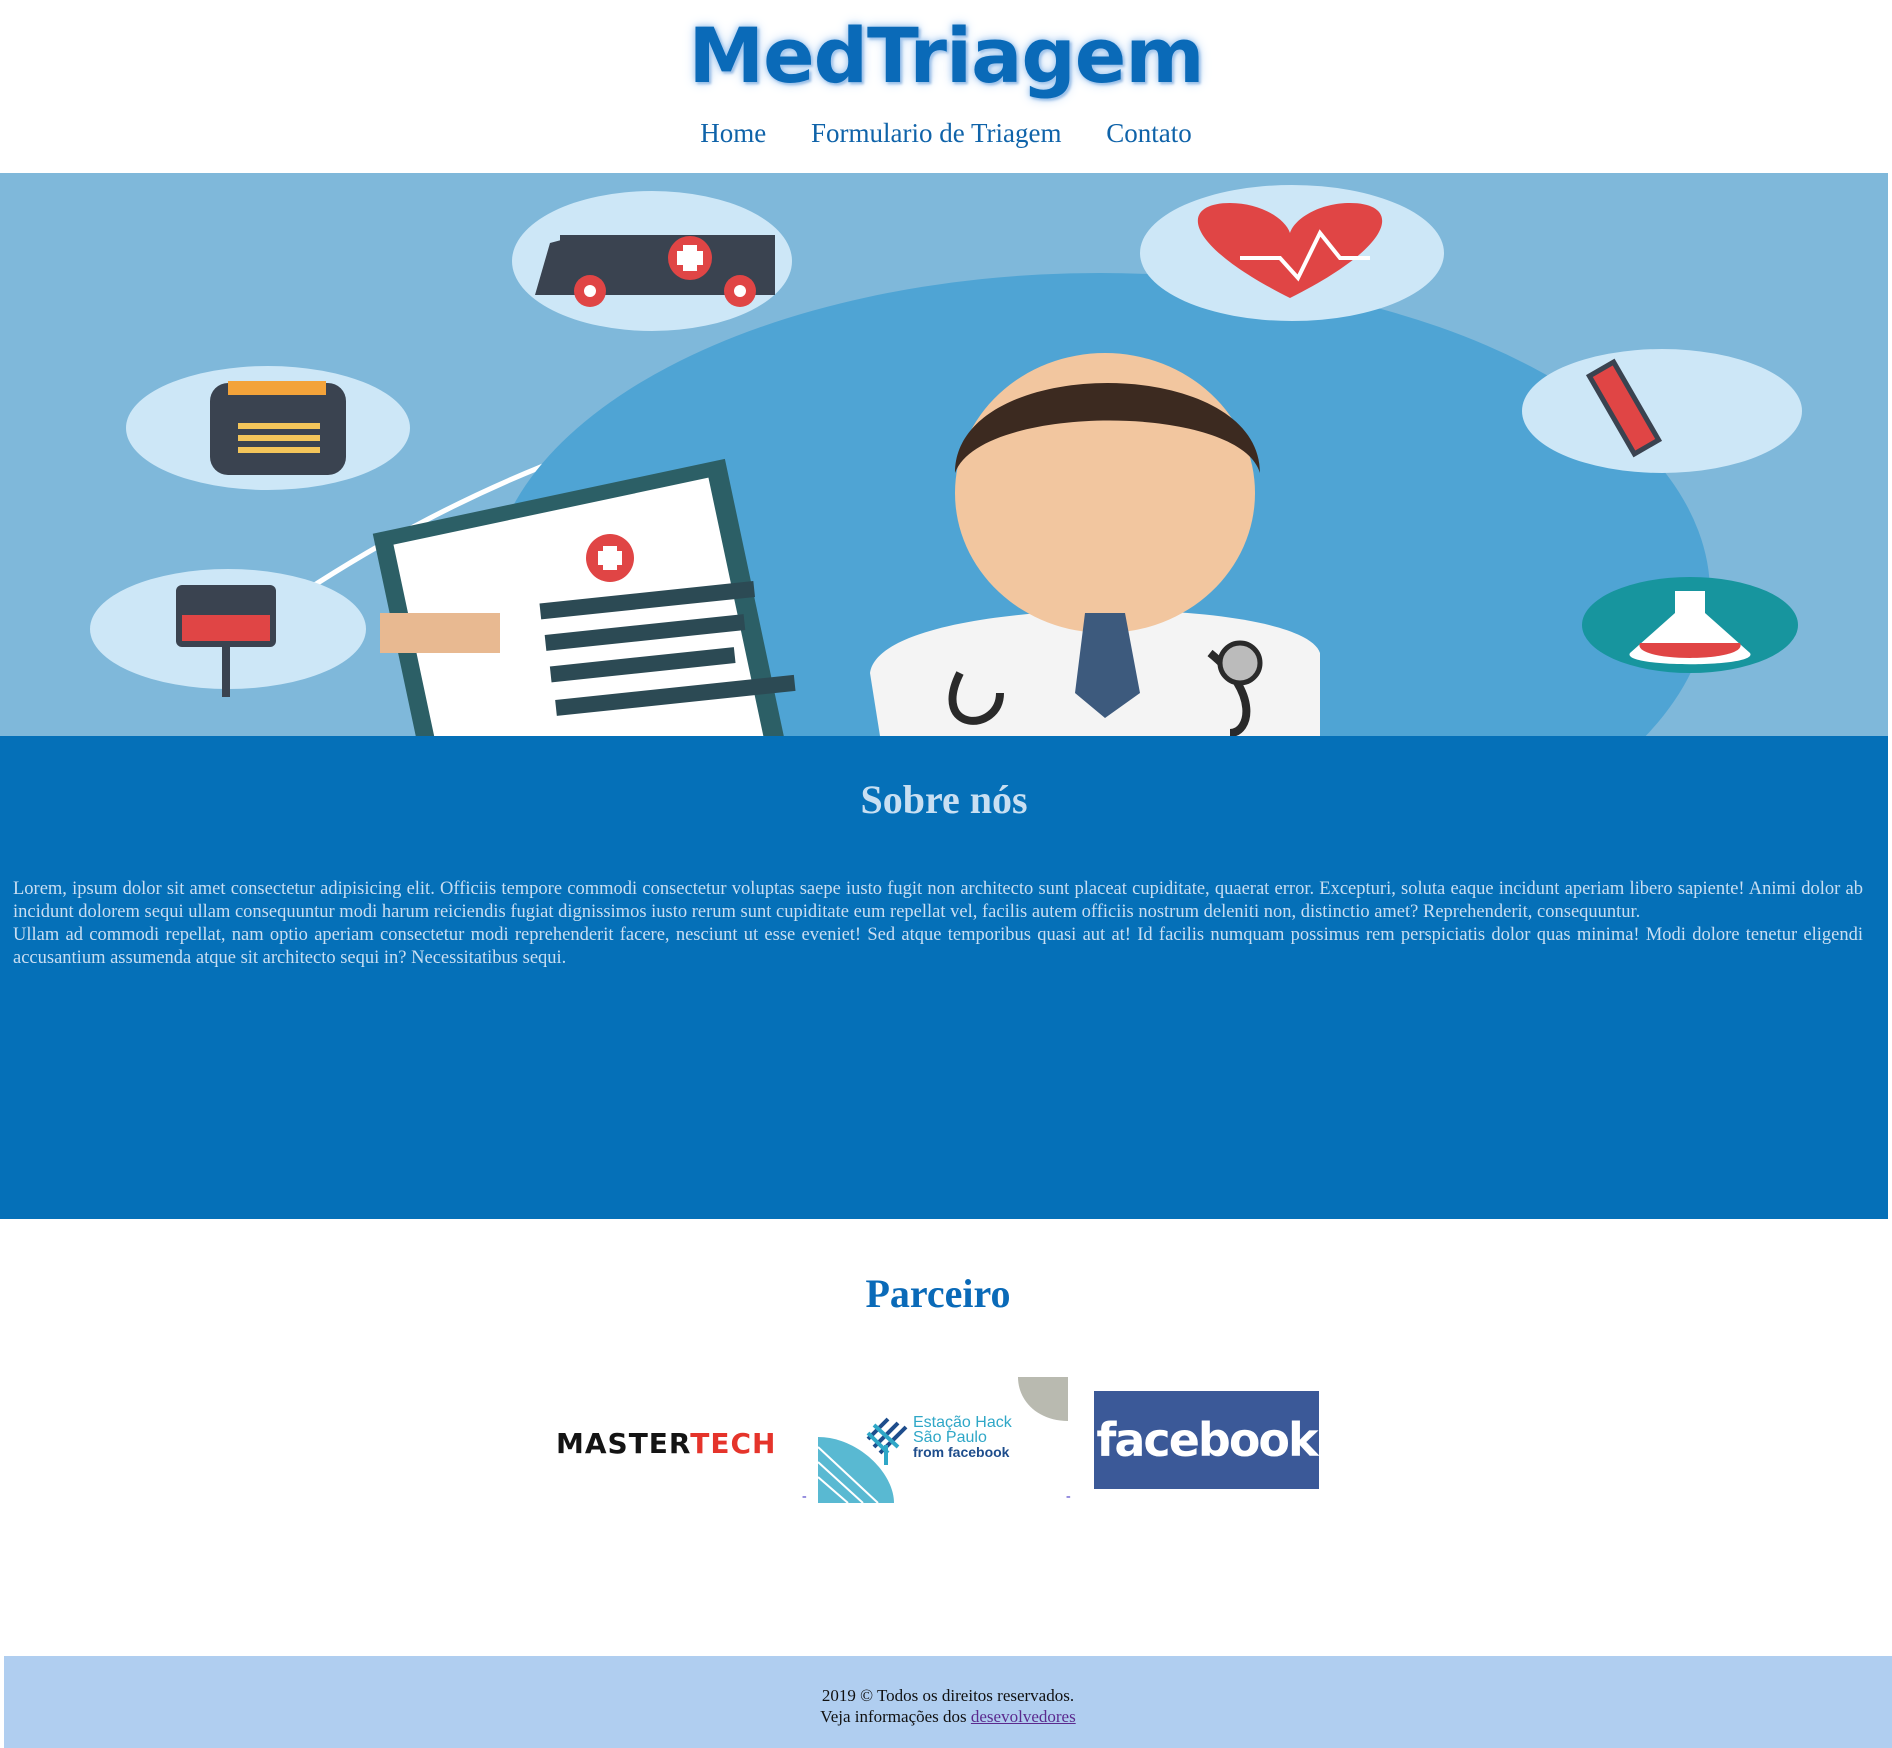 The width and height of the screenshot is (1892, 1748). I want to click on heart-icon, so click(1292, 253).